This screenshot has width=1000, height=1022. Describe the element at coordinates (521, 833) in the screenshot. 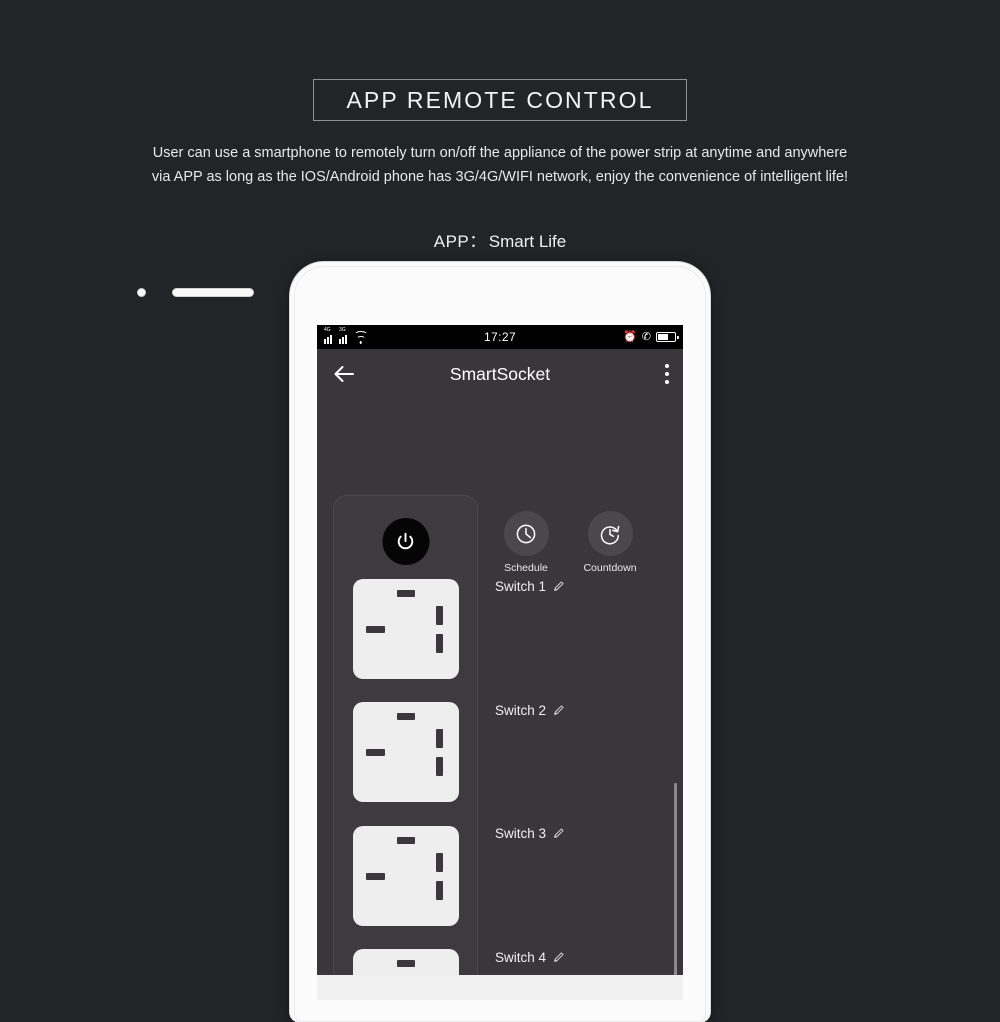

I see `switch-3-label: Switch 3` at that location.